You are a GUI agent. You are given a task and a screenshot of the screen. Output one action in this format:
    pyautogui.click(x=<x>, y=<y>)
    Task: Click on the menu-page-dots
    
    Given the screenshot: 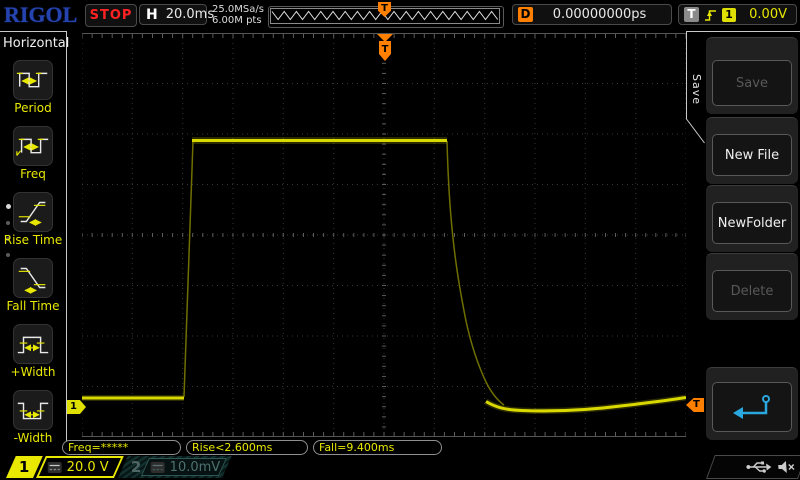 What is the action you would take?
    pyautogui.click(x=8, y=230)
    